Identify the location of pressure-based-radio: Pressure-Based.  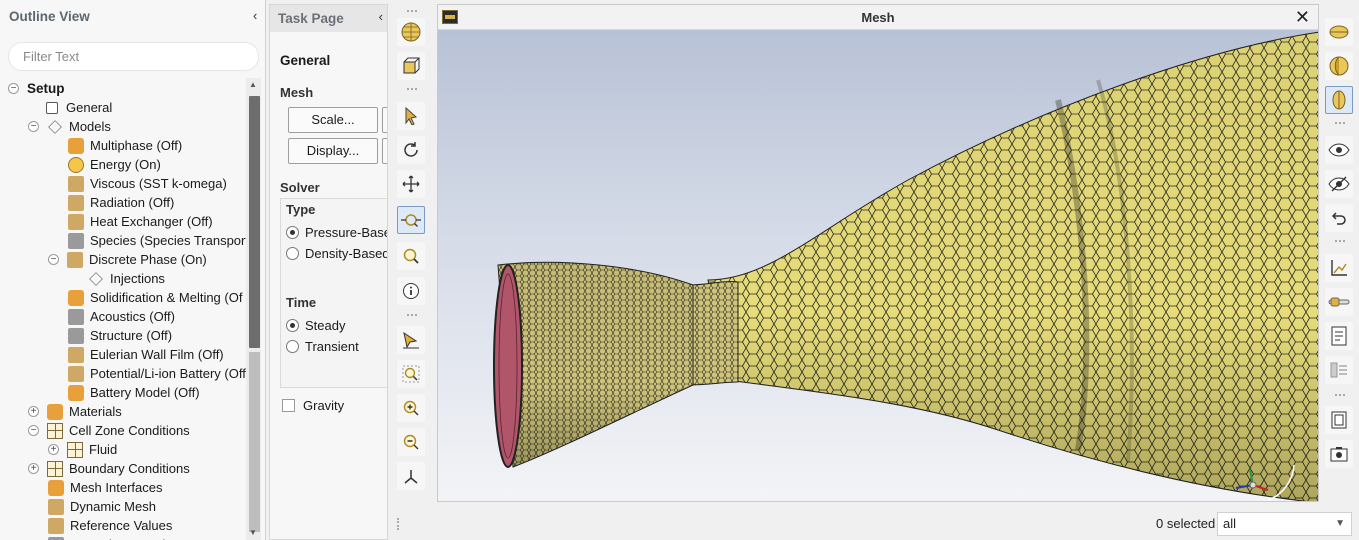
(336, 232).